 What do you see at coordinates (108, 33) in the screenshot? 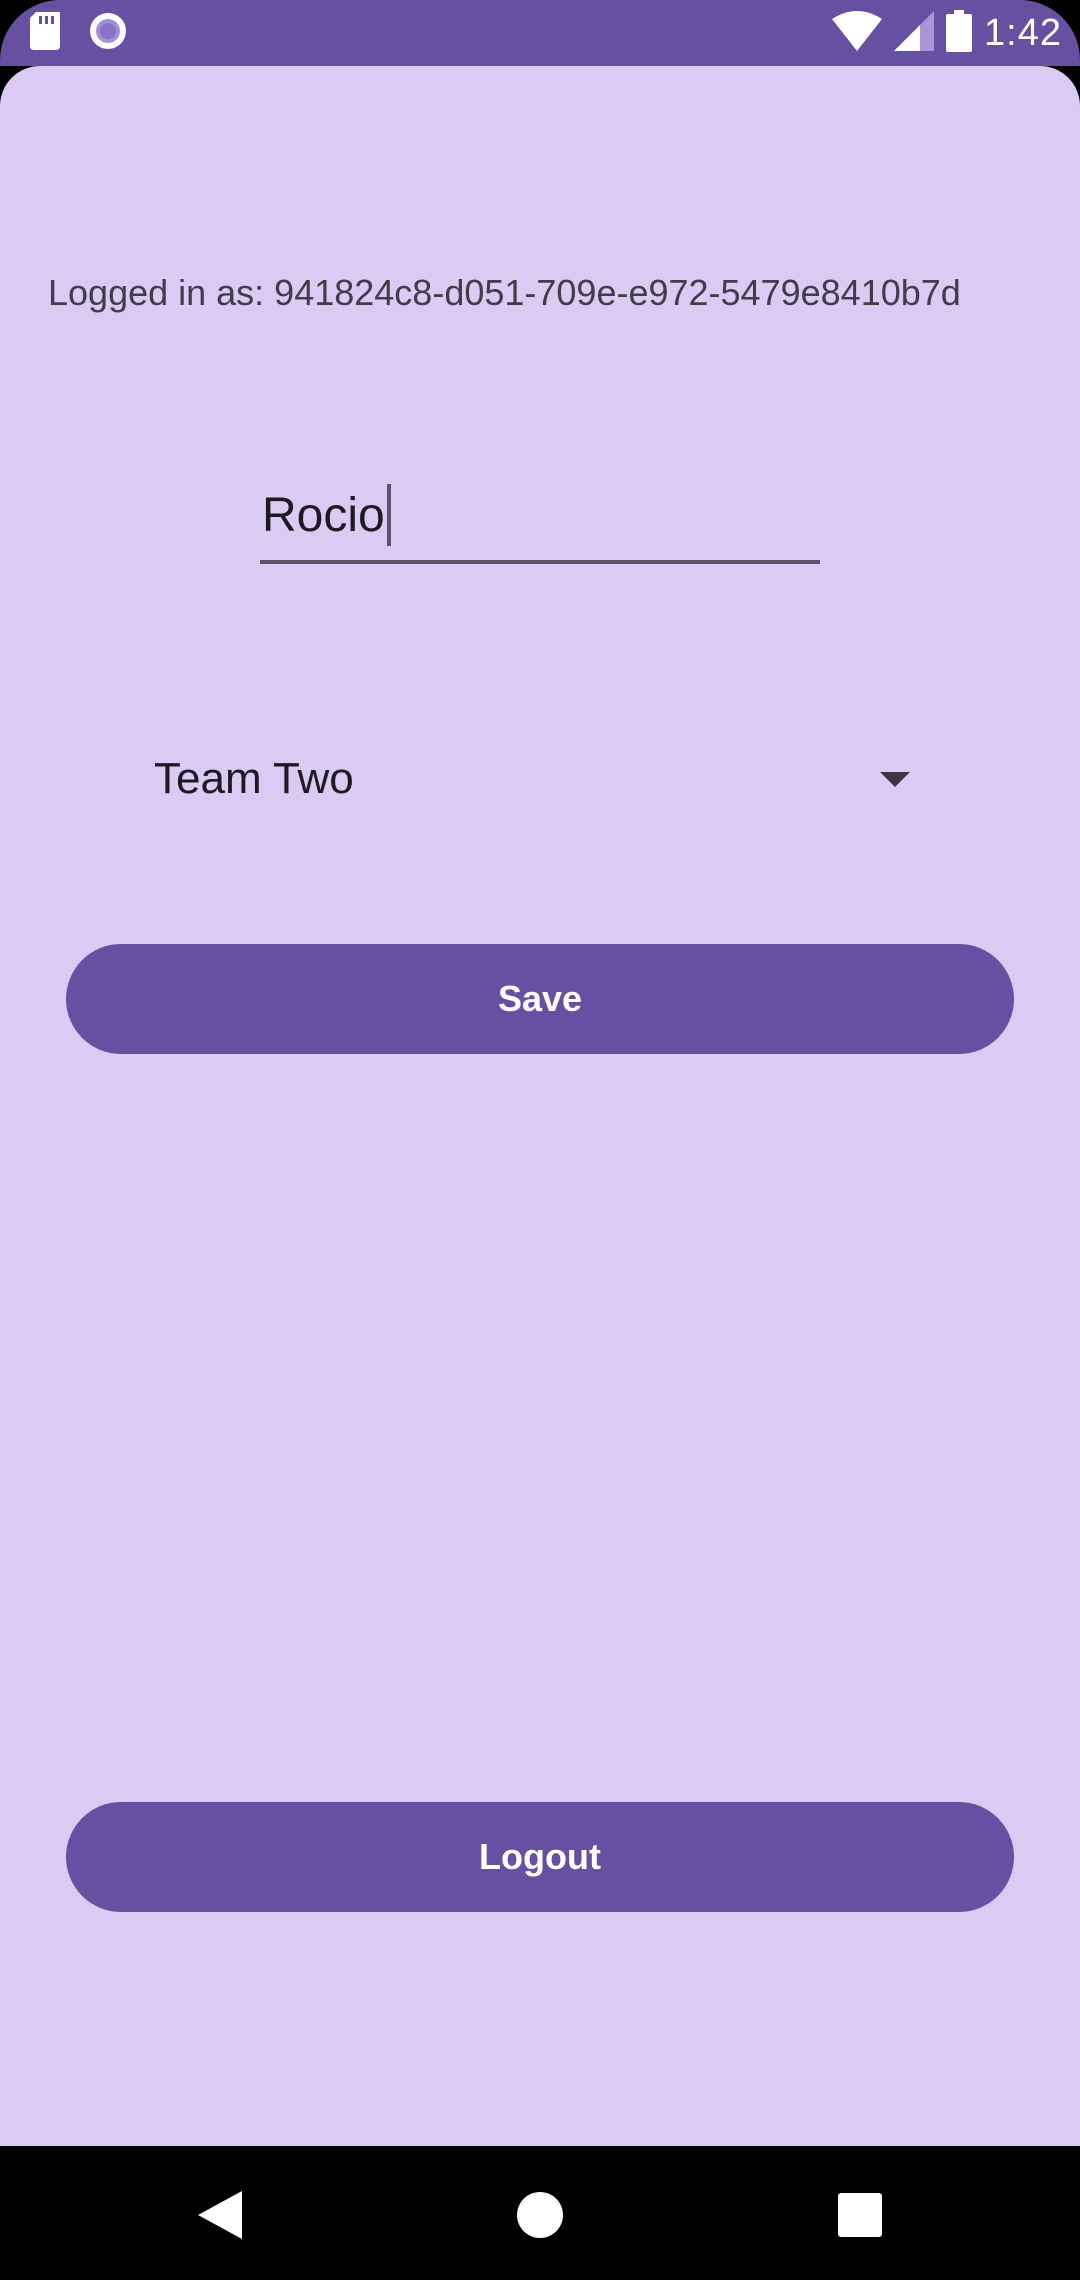
I see `record-icon` at bounding box center [108, 33].